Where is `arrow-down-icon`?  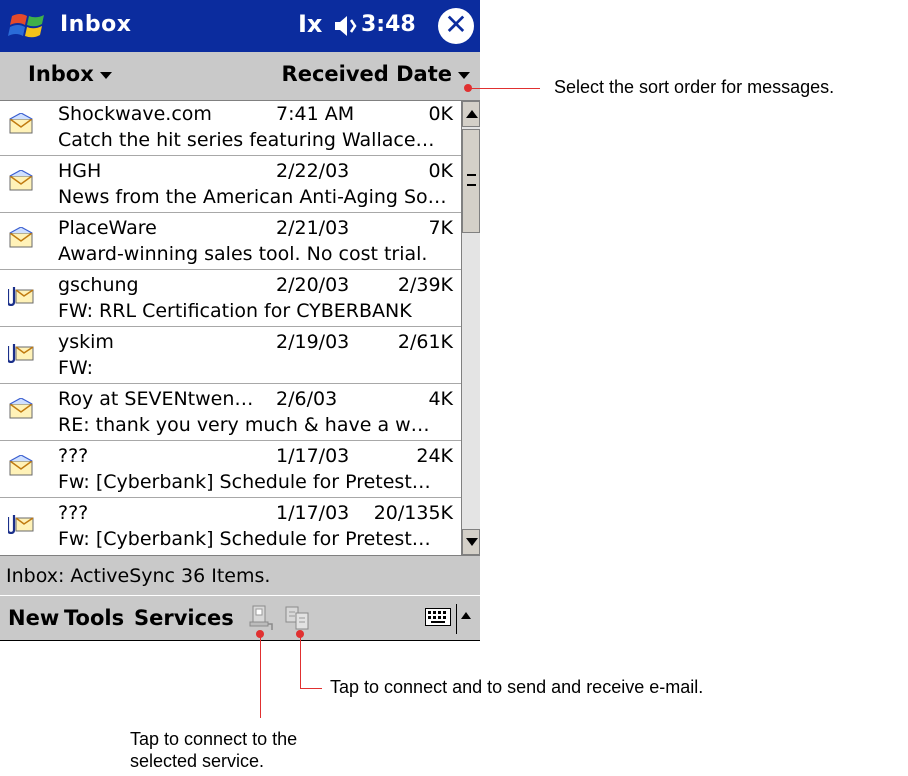
arrow-down-icon is located at coordinates (472, 542).